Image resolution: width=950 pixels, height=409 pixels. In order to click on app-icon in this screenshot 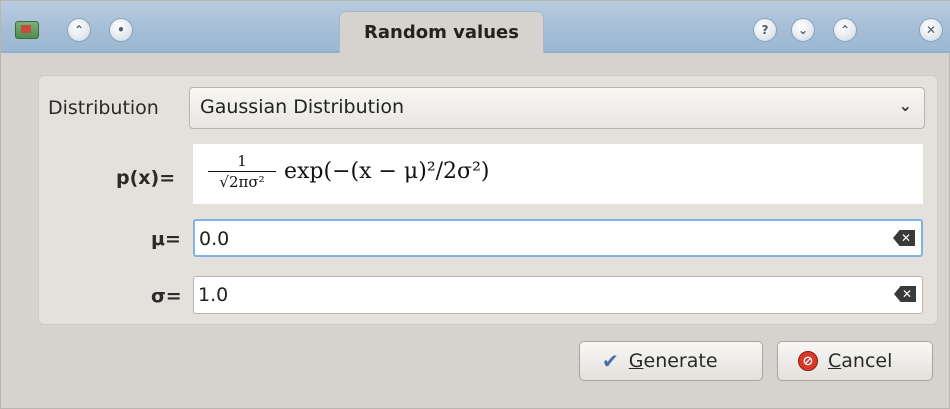, I will do `click(27, 30)`.